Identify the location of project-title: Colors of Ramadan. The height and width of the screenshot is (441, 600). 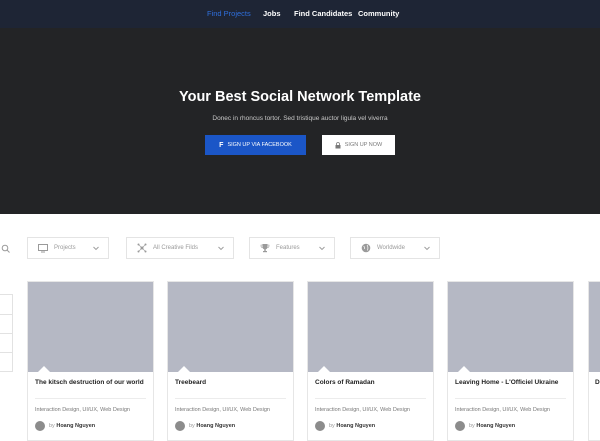
(345, 382).